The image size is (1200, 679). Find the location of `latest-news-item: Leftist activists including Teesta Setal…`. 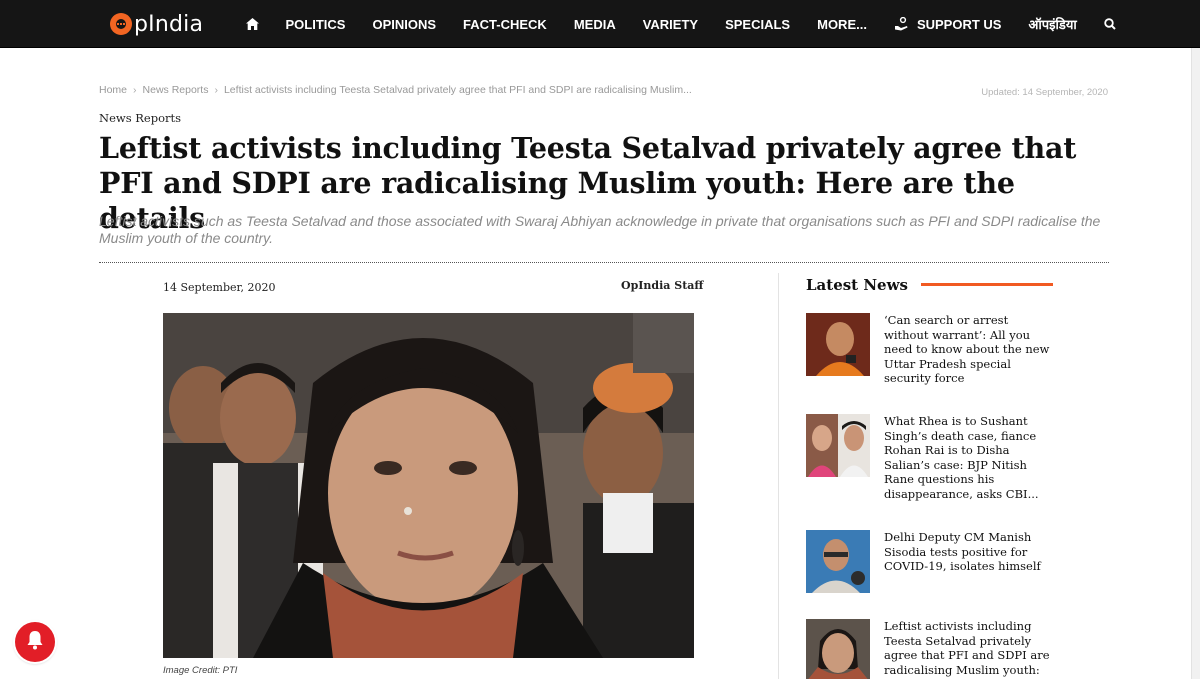

latest-news-item: Leftist activists including Teesta Setal… is located at coordinates (931, 649).